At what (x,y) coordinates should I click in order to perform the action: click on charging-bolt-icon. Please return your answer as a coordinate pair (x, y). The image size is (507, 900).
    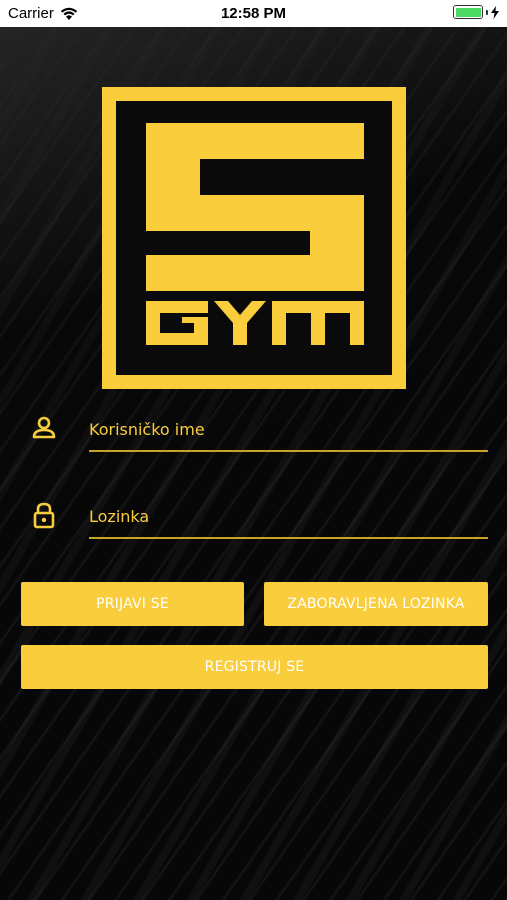
    Looking at the image, I should click on (495, 12).